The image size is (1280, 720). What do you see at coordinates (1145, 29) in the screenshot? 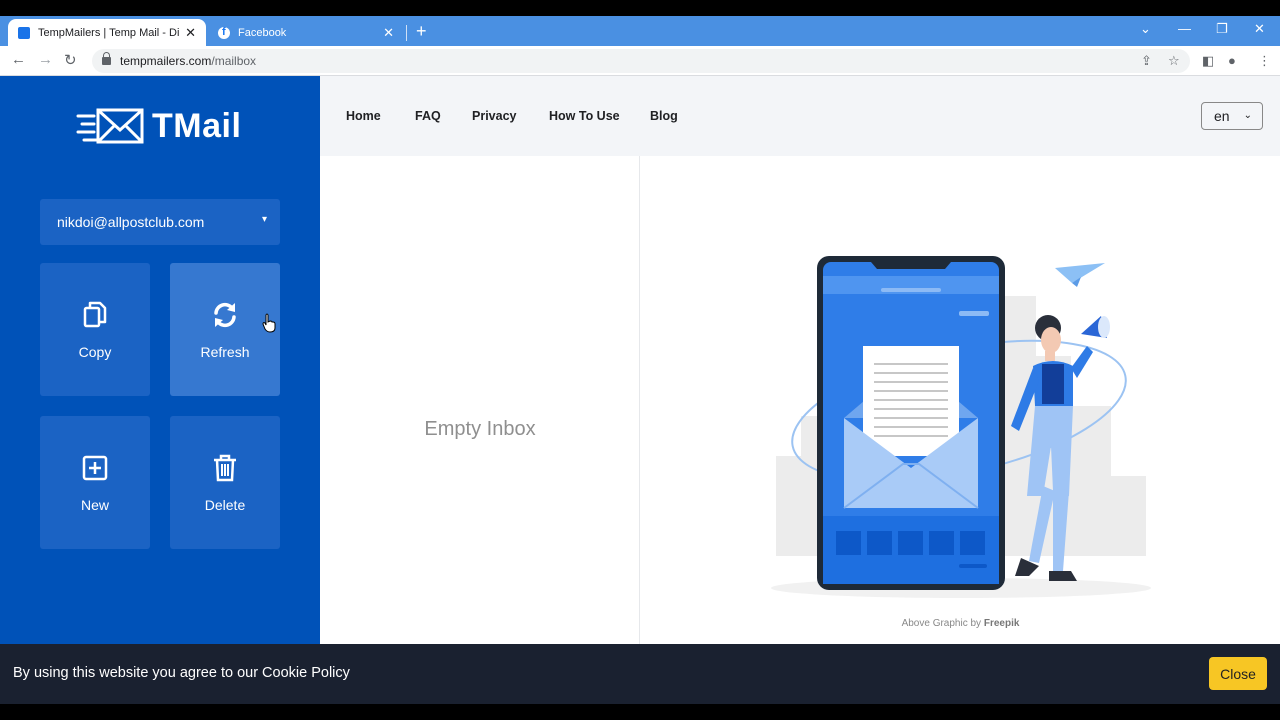
I see `tab-search-icon: ⌄` at bounding box center [1145, 29].